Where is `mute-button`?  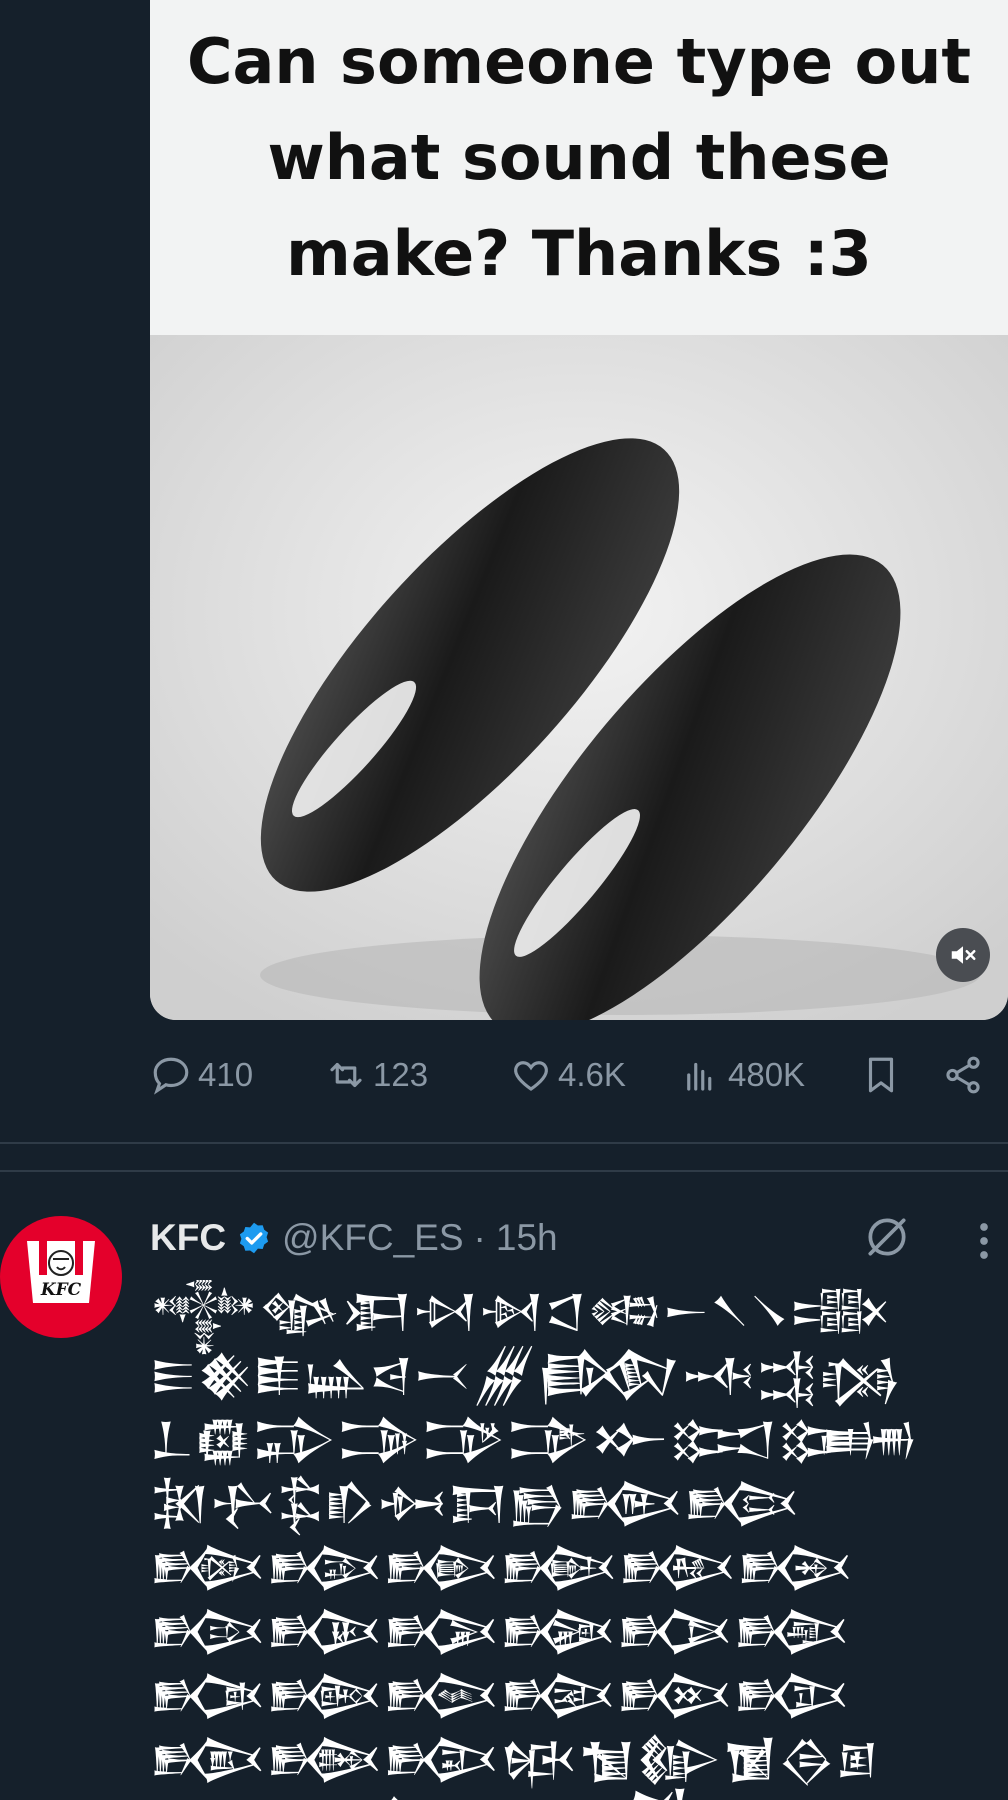
mute-button is located at coordinates (963, 955).